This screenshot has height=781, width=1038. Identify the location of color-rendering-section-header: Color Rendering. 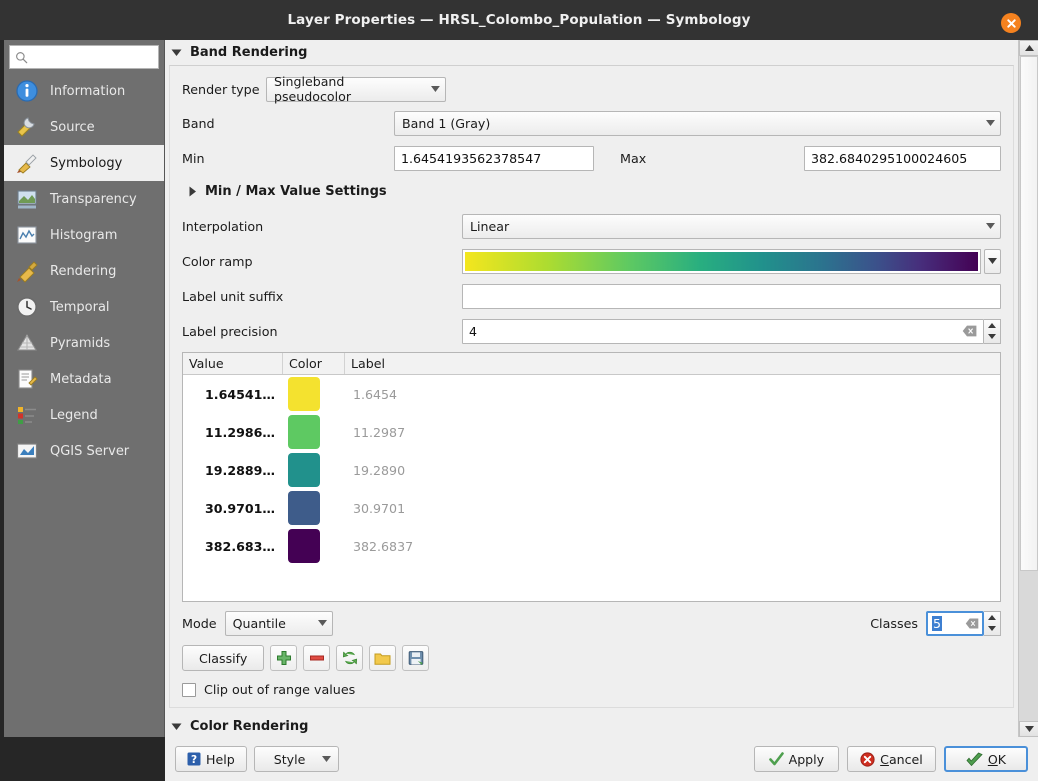
(591, 725).